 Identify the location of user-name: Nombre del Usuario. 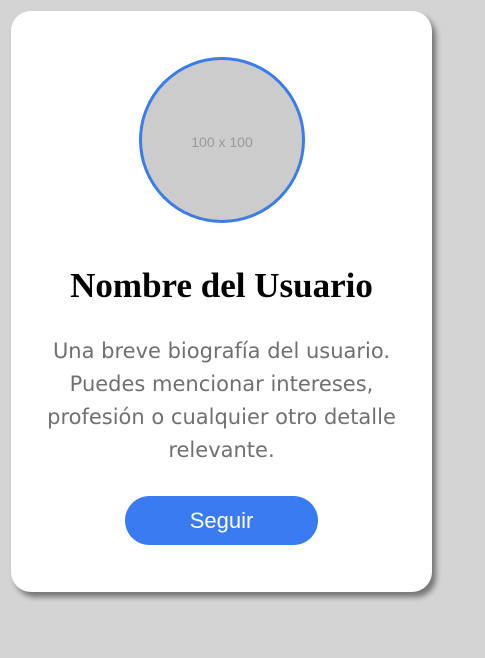
(221, 285).